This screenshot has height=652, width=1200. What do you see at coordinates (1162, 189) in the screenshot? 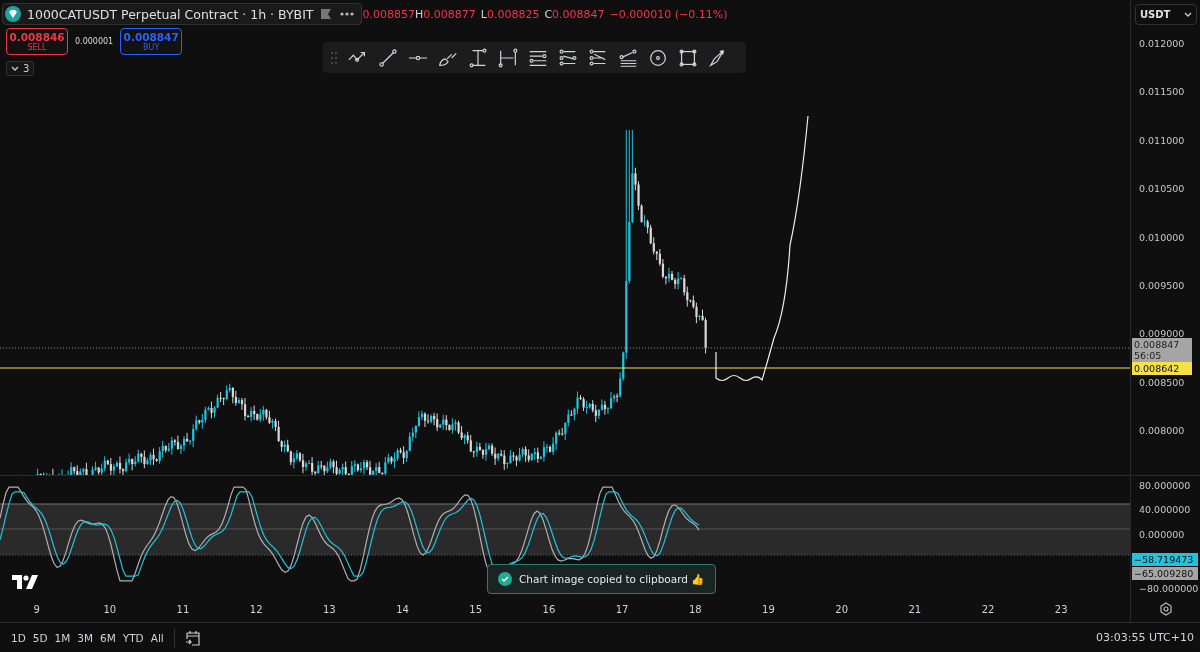
I see `price-label: 0.010500` at bounding box center [1162, 189].